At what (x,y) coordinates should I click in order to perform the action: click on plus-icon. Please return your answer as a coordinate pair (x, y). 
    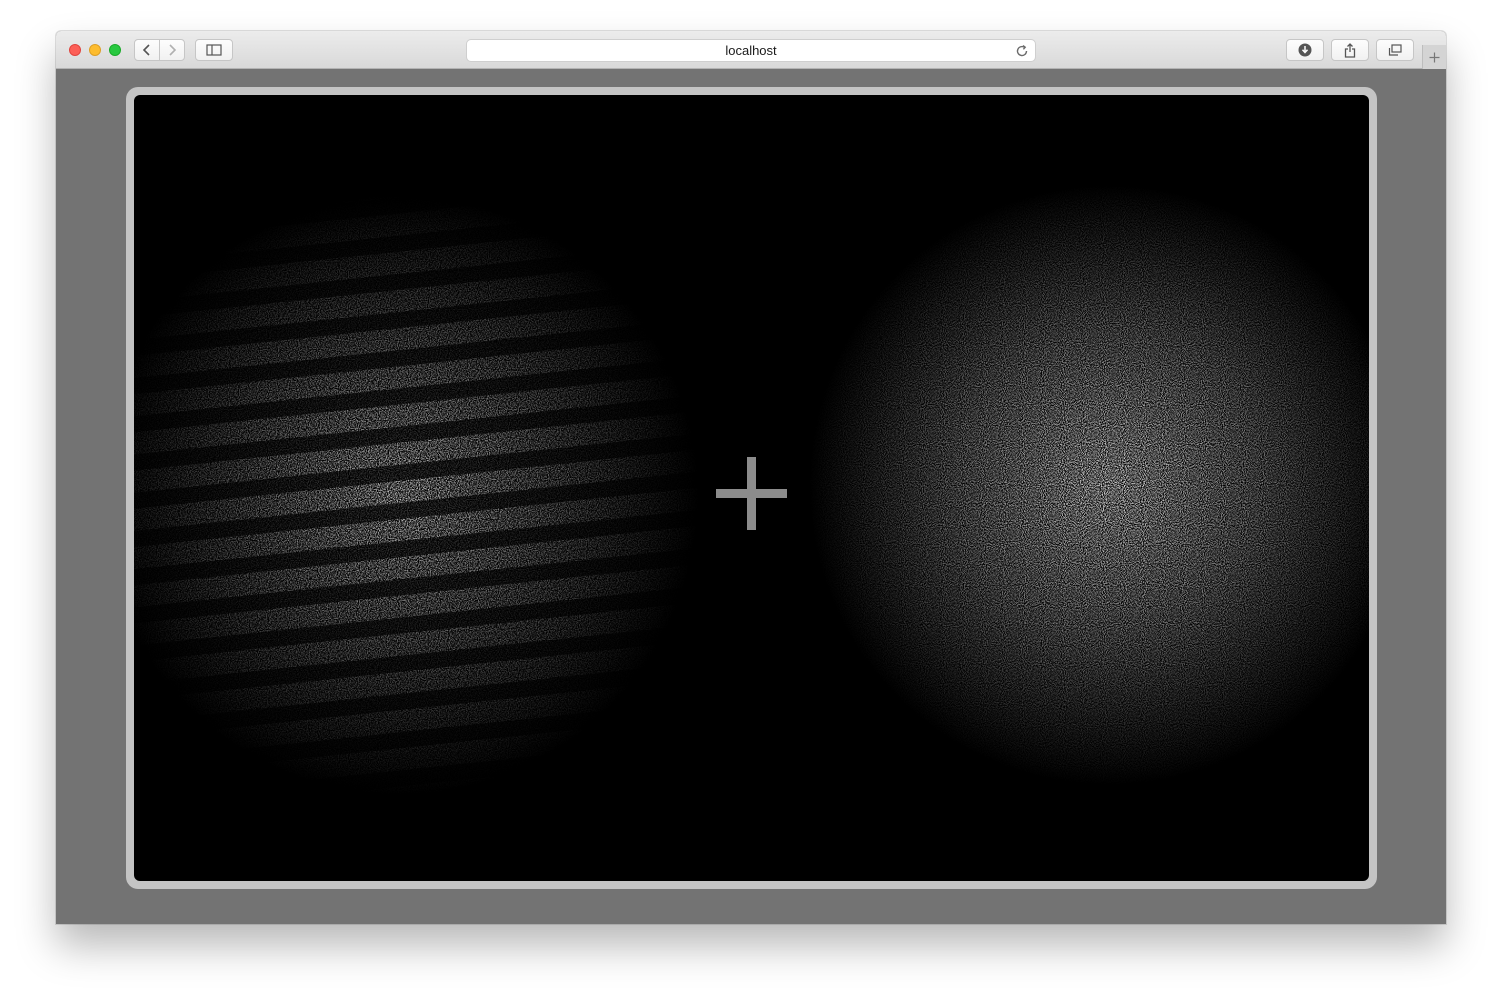
    Looking at the image, I should click on (1434, 57).